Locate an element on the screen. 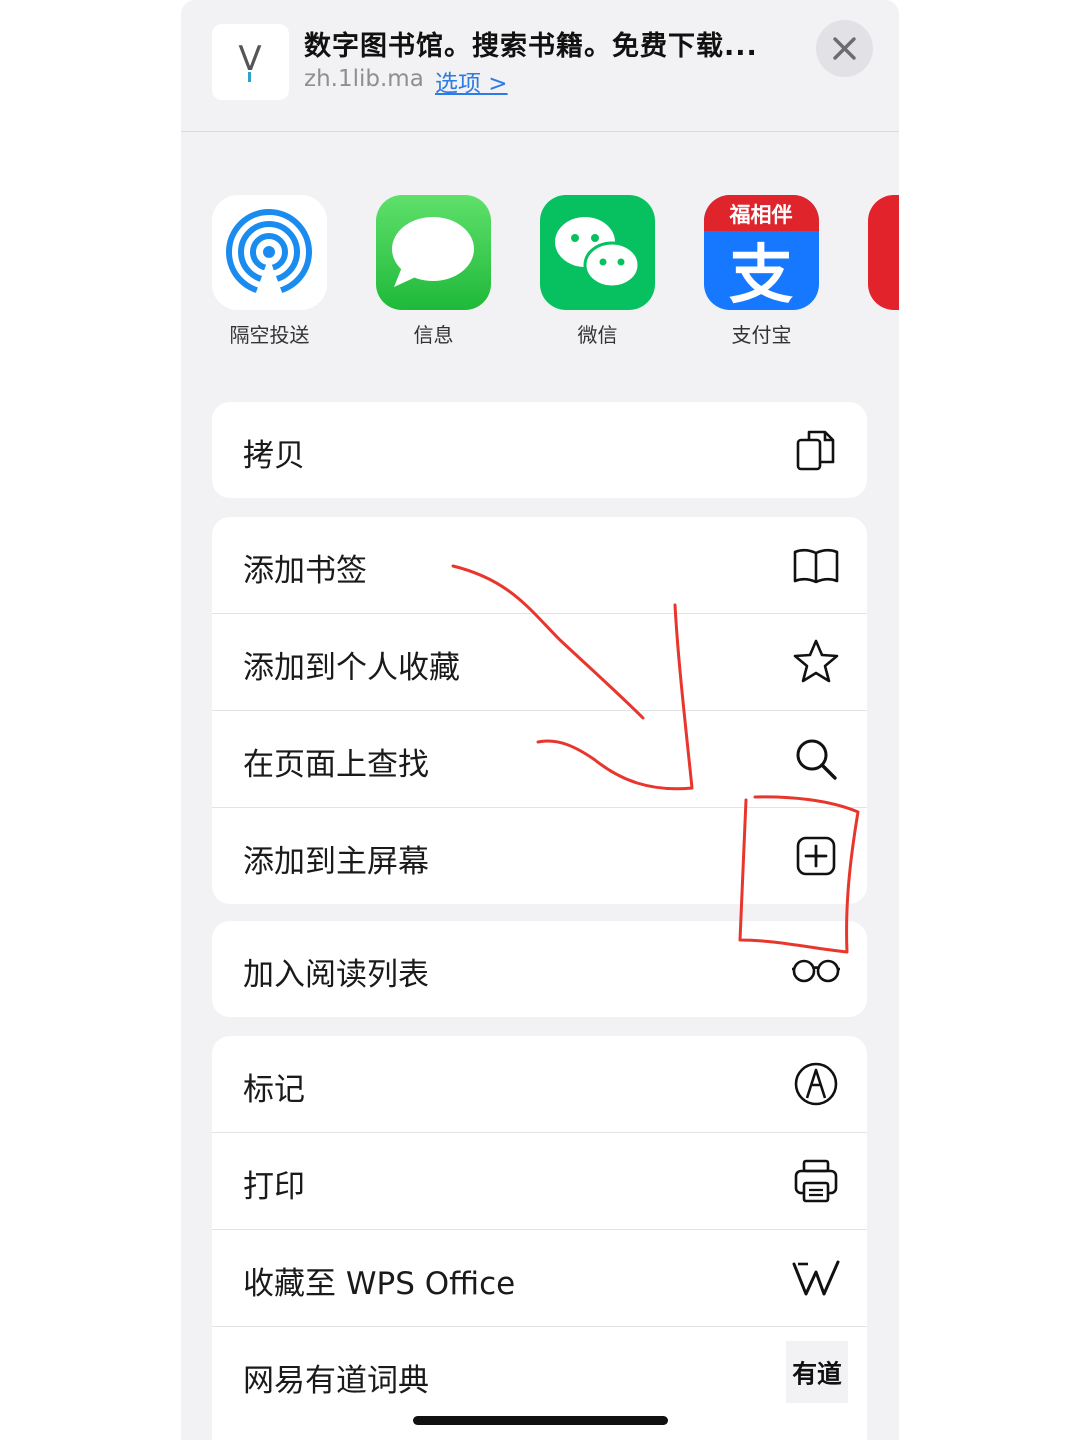  action-label: 添加到个人收藏 is located at coordinates (351, 668).